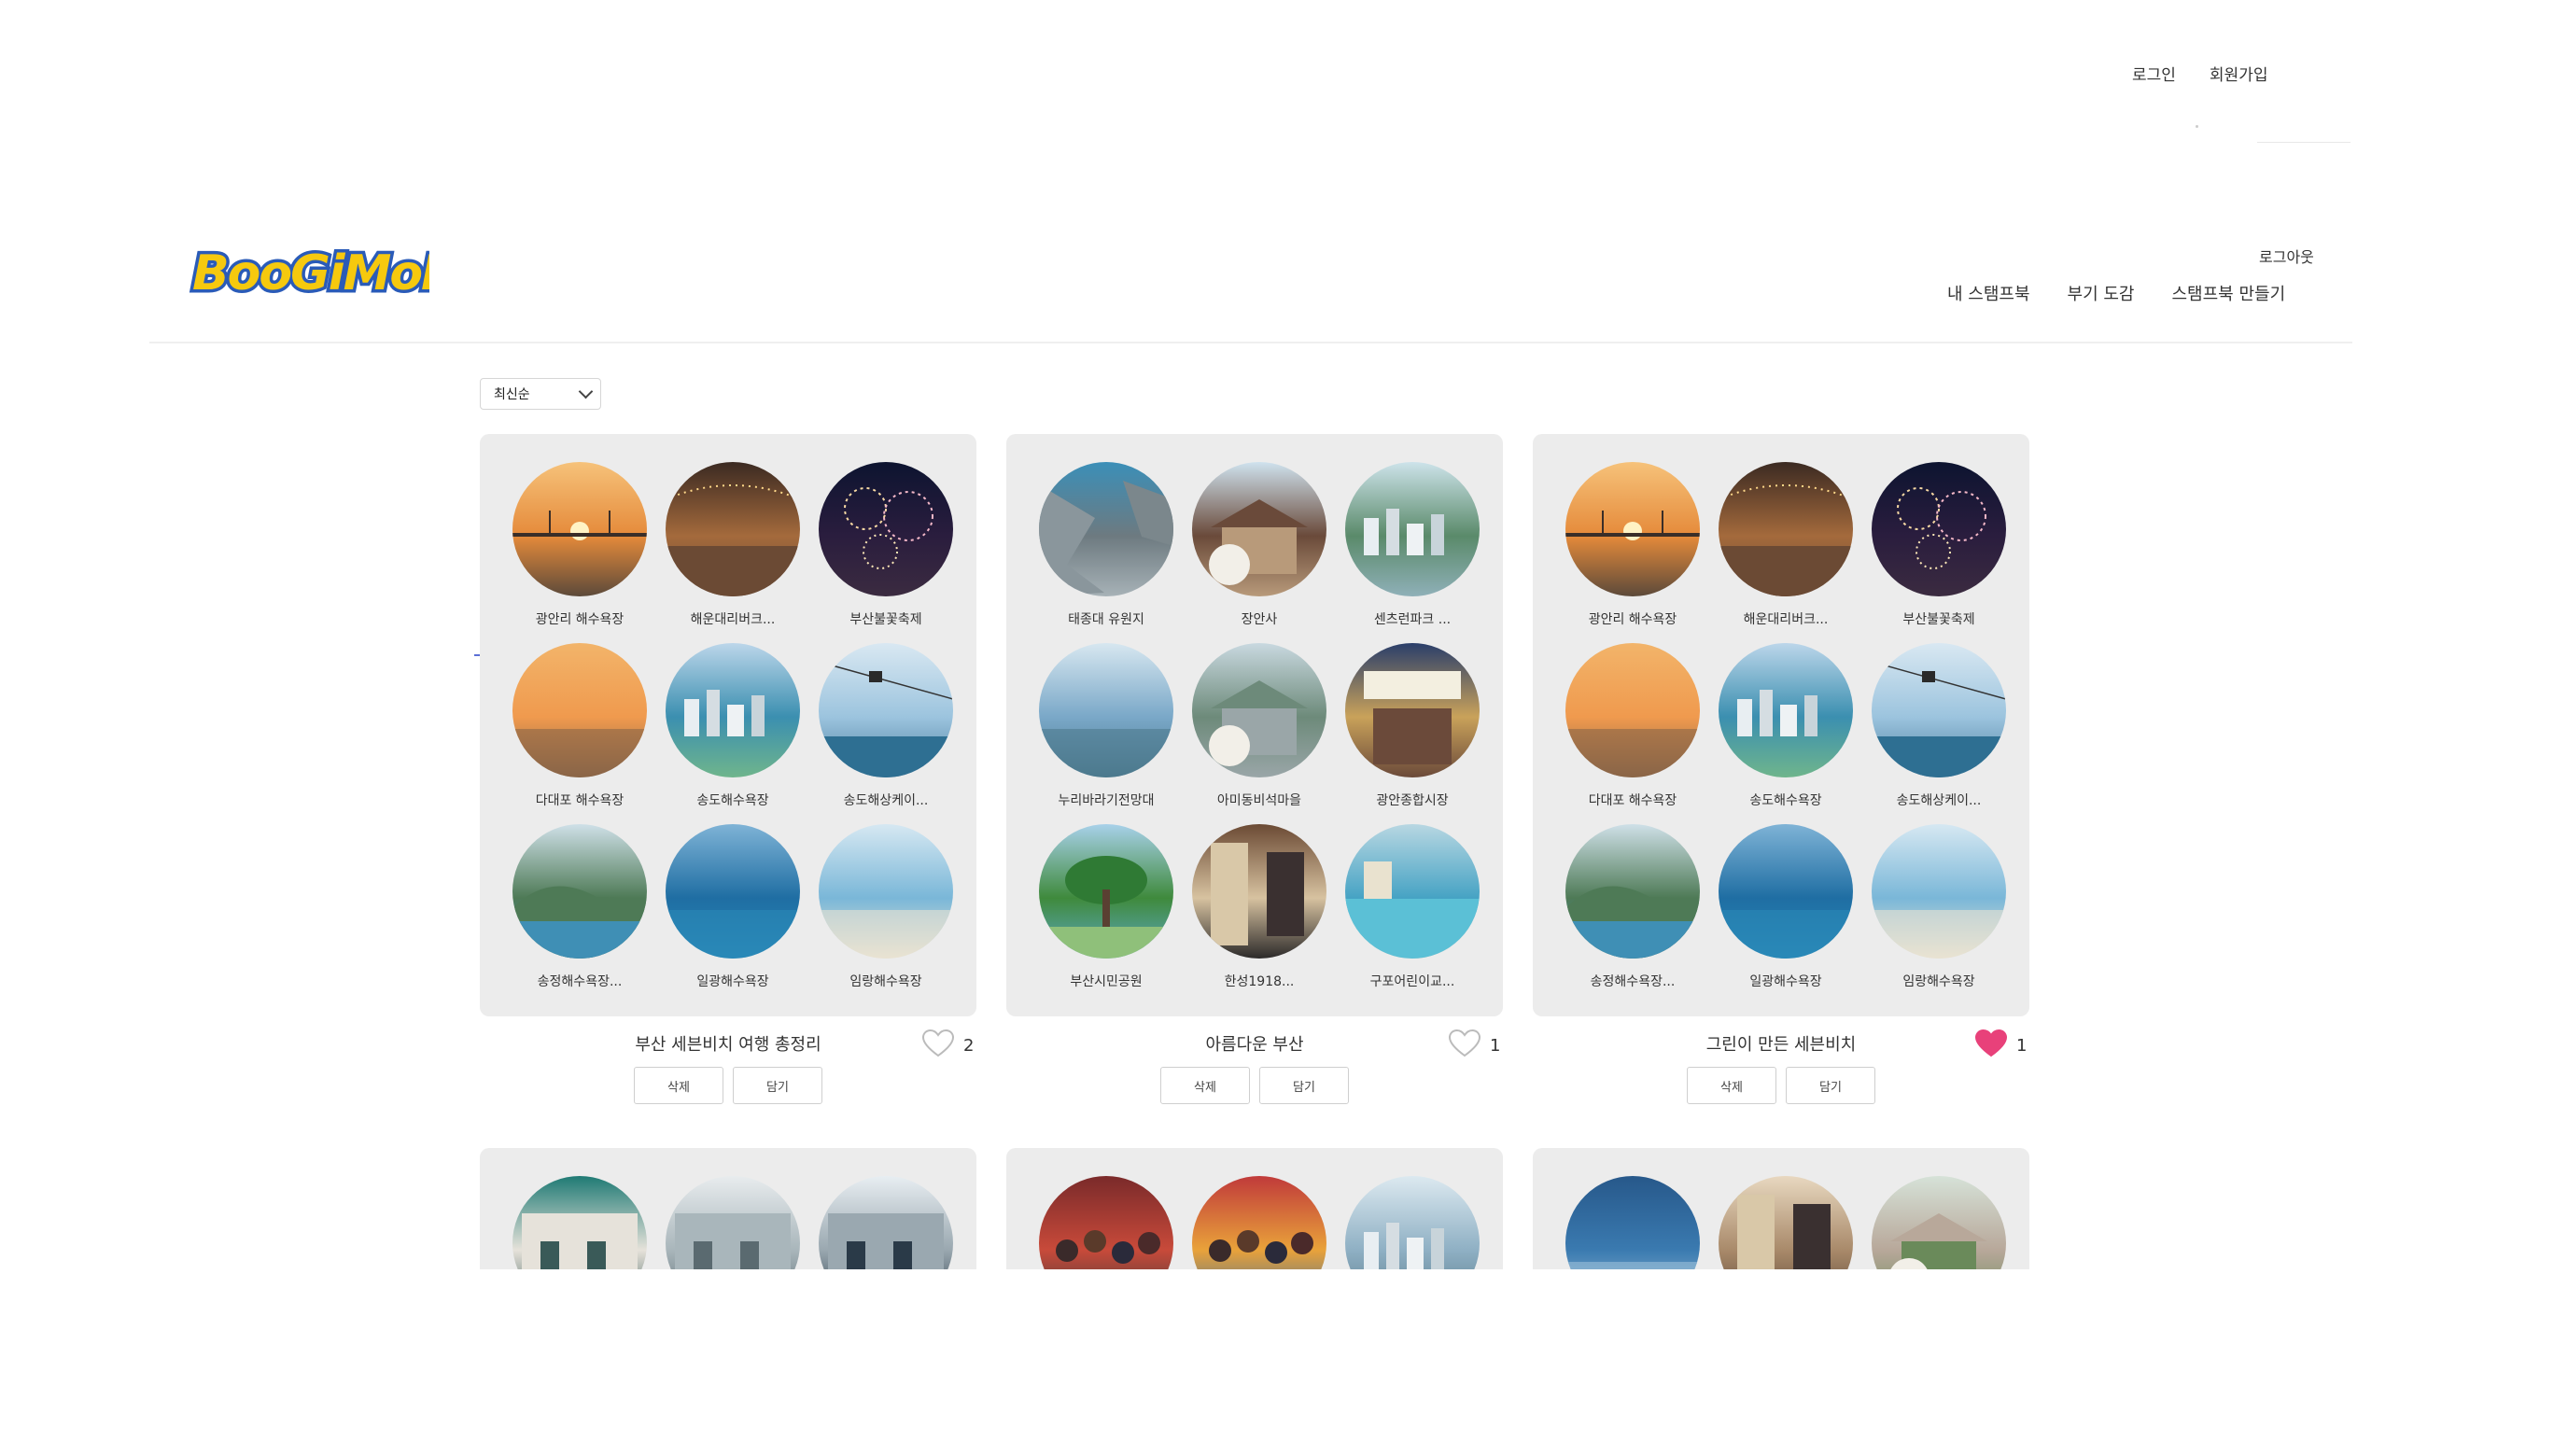 The image size is (2554, 1456). Describe the element at coordinates (1412, 733) in the screenshot. I see `stamp-item: 광안종합시장` at that location.